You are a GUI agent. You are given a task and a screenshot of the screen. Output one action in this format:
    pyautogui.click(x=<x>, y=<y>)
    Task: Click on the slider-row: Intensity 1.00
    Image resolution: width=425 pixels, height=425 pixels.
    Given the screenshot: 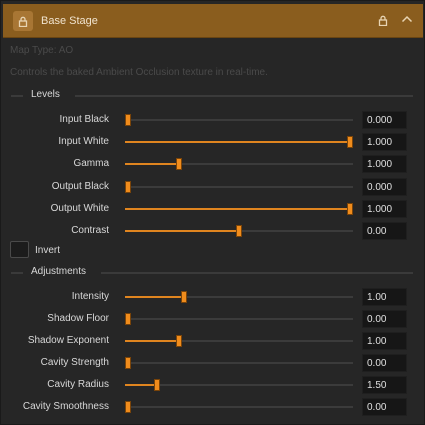 What is the action you would take?
    pyautogui.click(x=213, y=297)
    